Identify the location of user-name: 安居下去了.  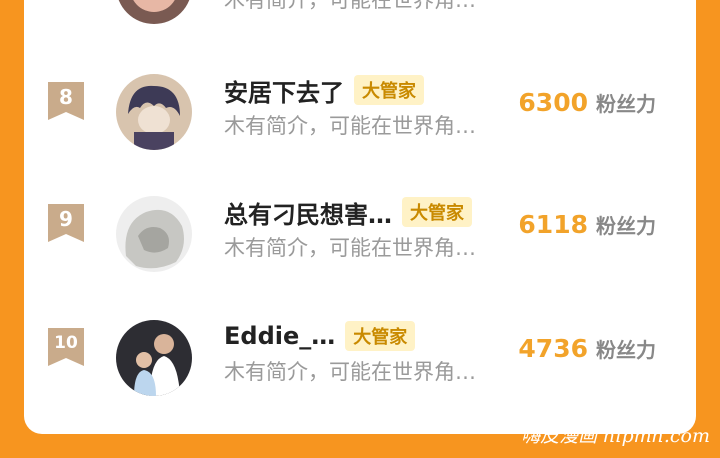
(284, 90).